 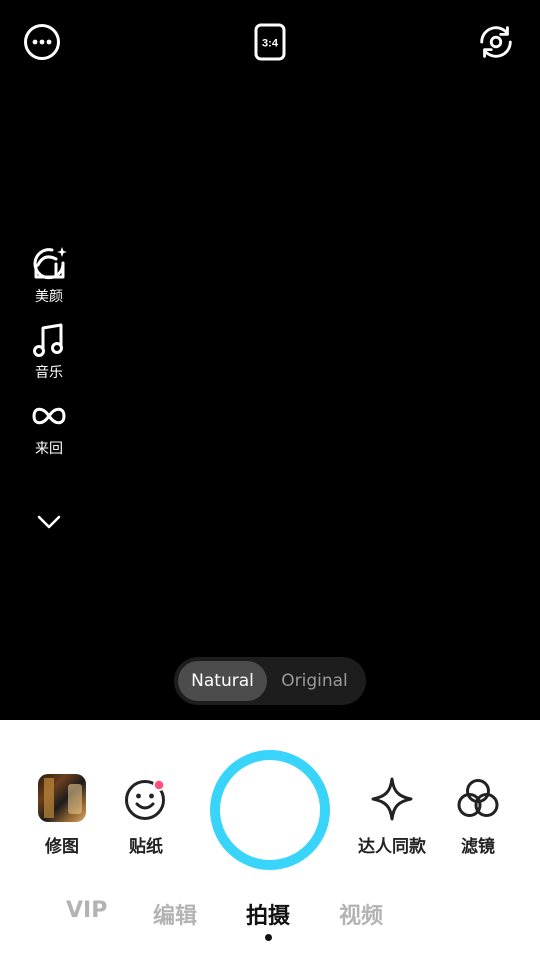 What do you see at coordinates (49, 297) in the screenshot?
I see `beauty-label: 美颜` at bounding box center [49, 297].